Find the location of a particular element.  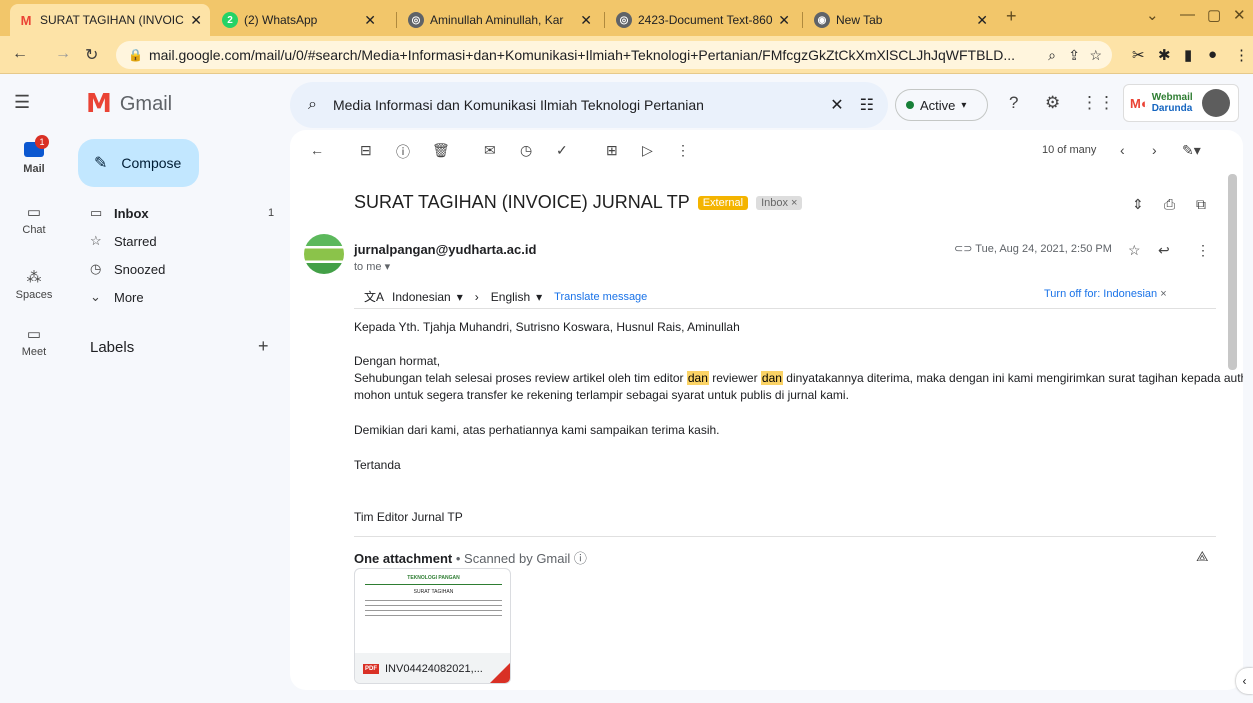

nav-label: Inbox is located at coordinates (131, 213).